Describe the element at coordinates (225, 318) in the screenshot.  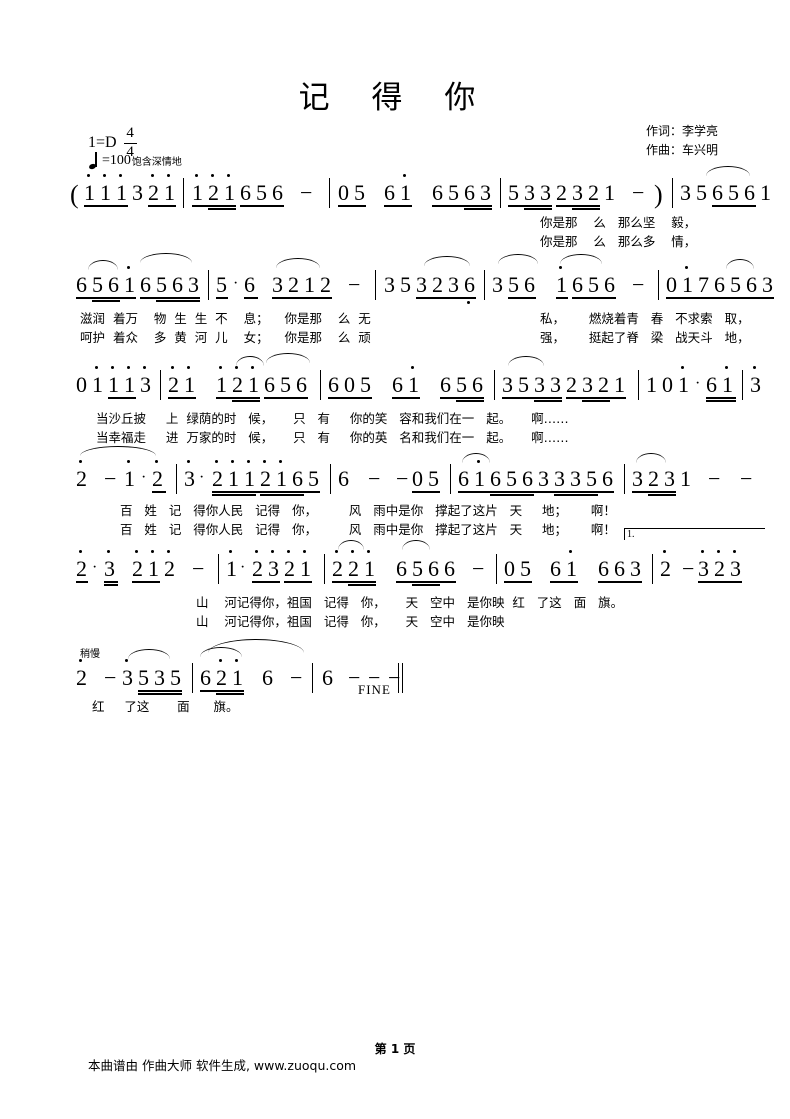
I see `lyric-line-1: 滋润 着万 物 生 生 不 息； 你是那 么 无` at that location.